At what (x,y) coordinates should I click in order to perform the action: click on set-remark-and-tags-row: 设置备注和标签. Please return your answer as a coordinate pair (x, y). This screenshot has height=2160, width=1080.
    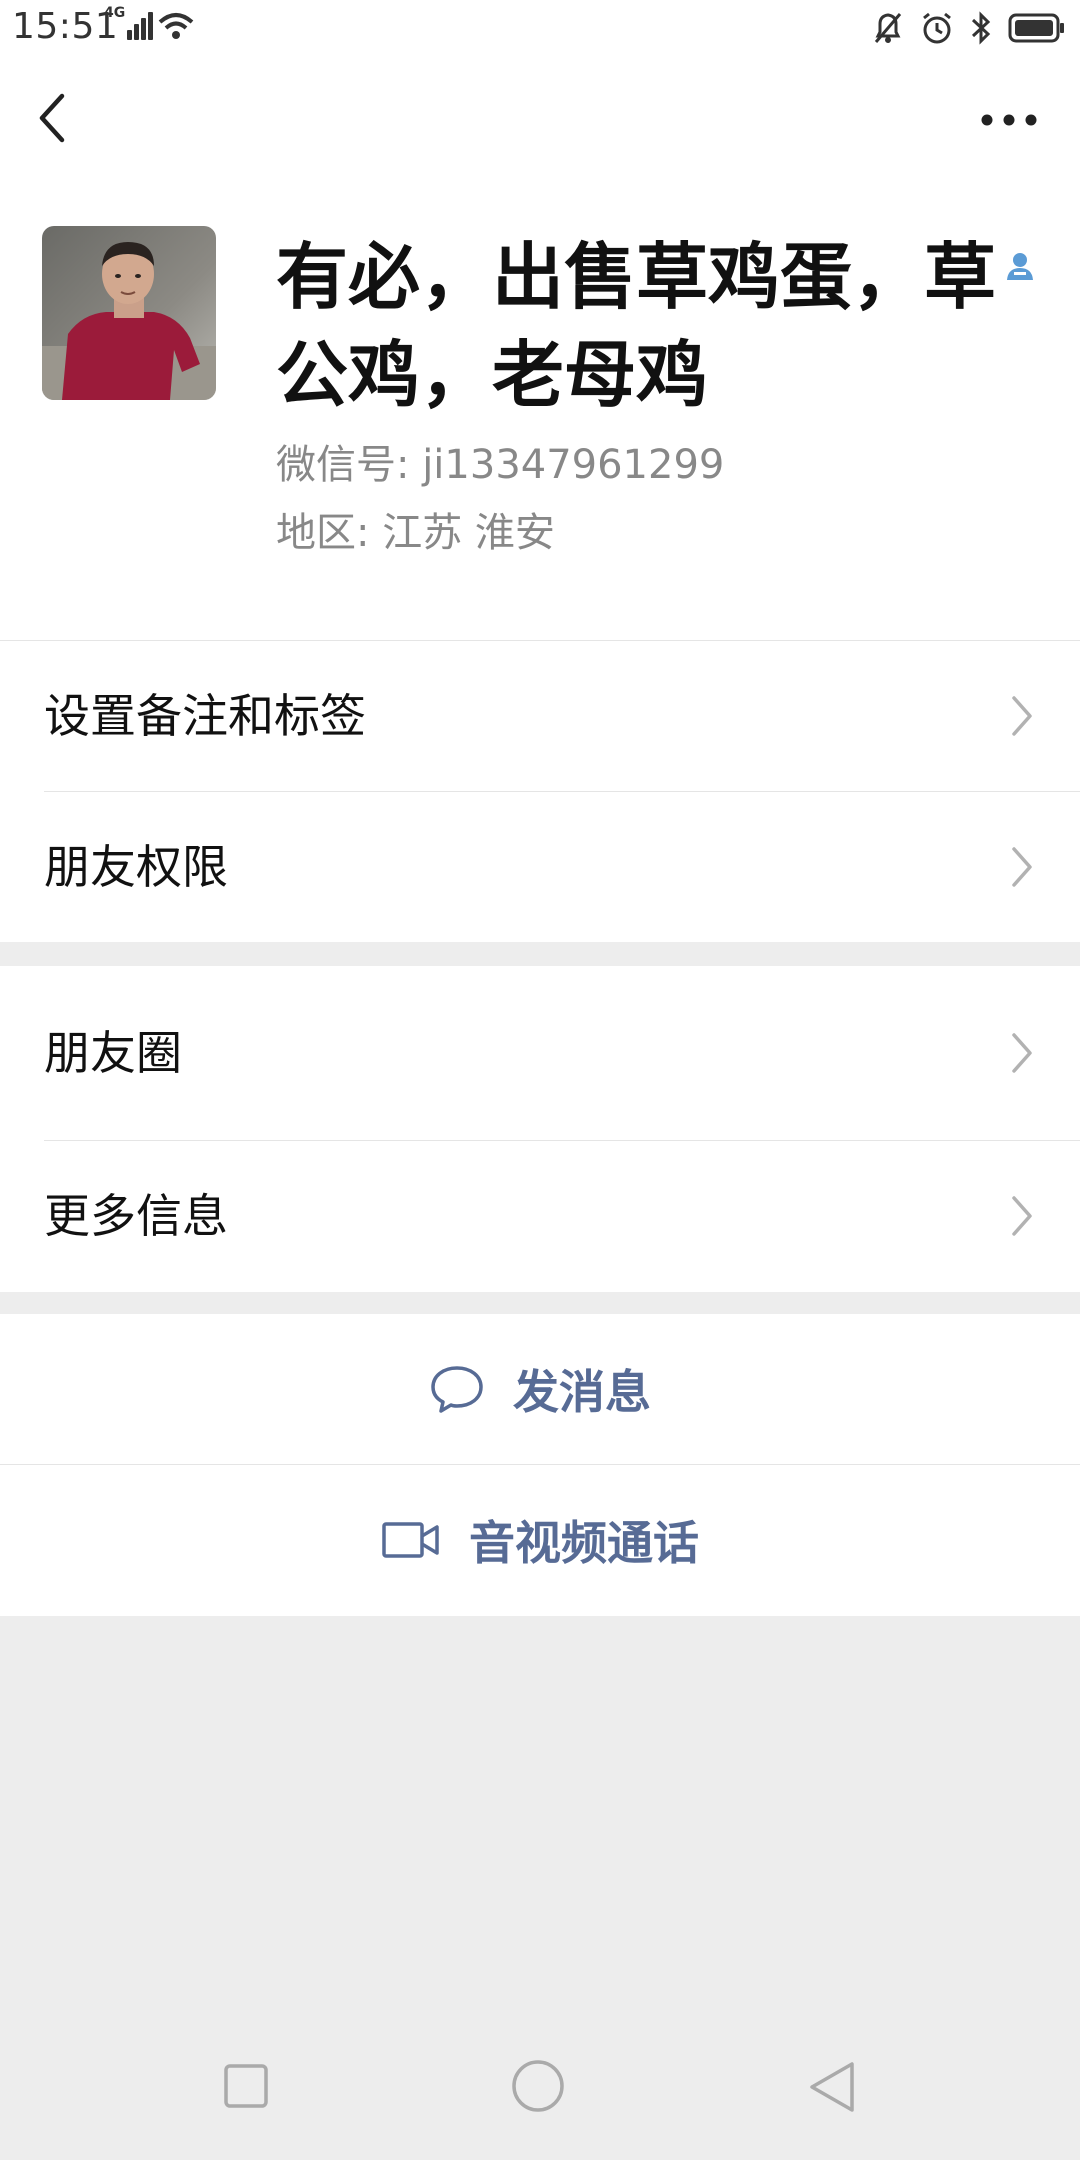
    Looking at the image, I should click on (540, 716).